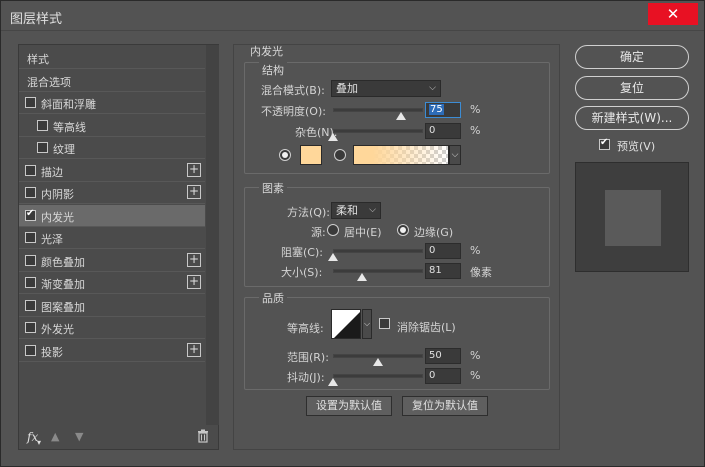  I want to click on size-input: 81, so click(443, 271).